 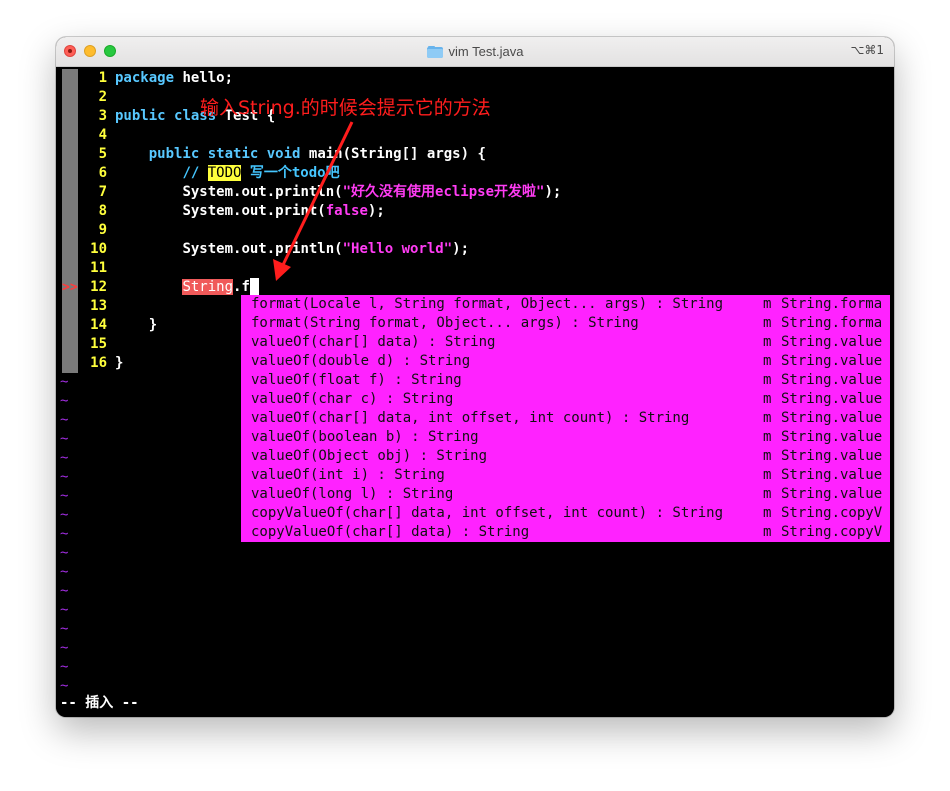 What do you see at coordinates (102, 230) in the screenshot?
I see `line-number: 9` at bounding box center [102, 230].